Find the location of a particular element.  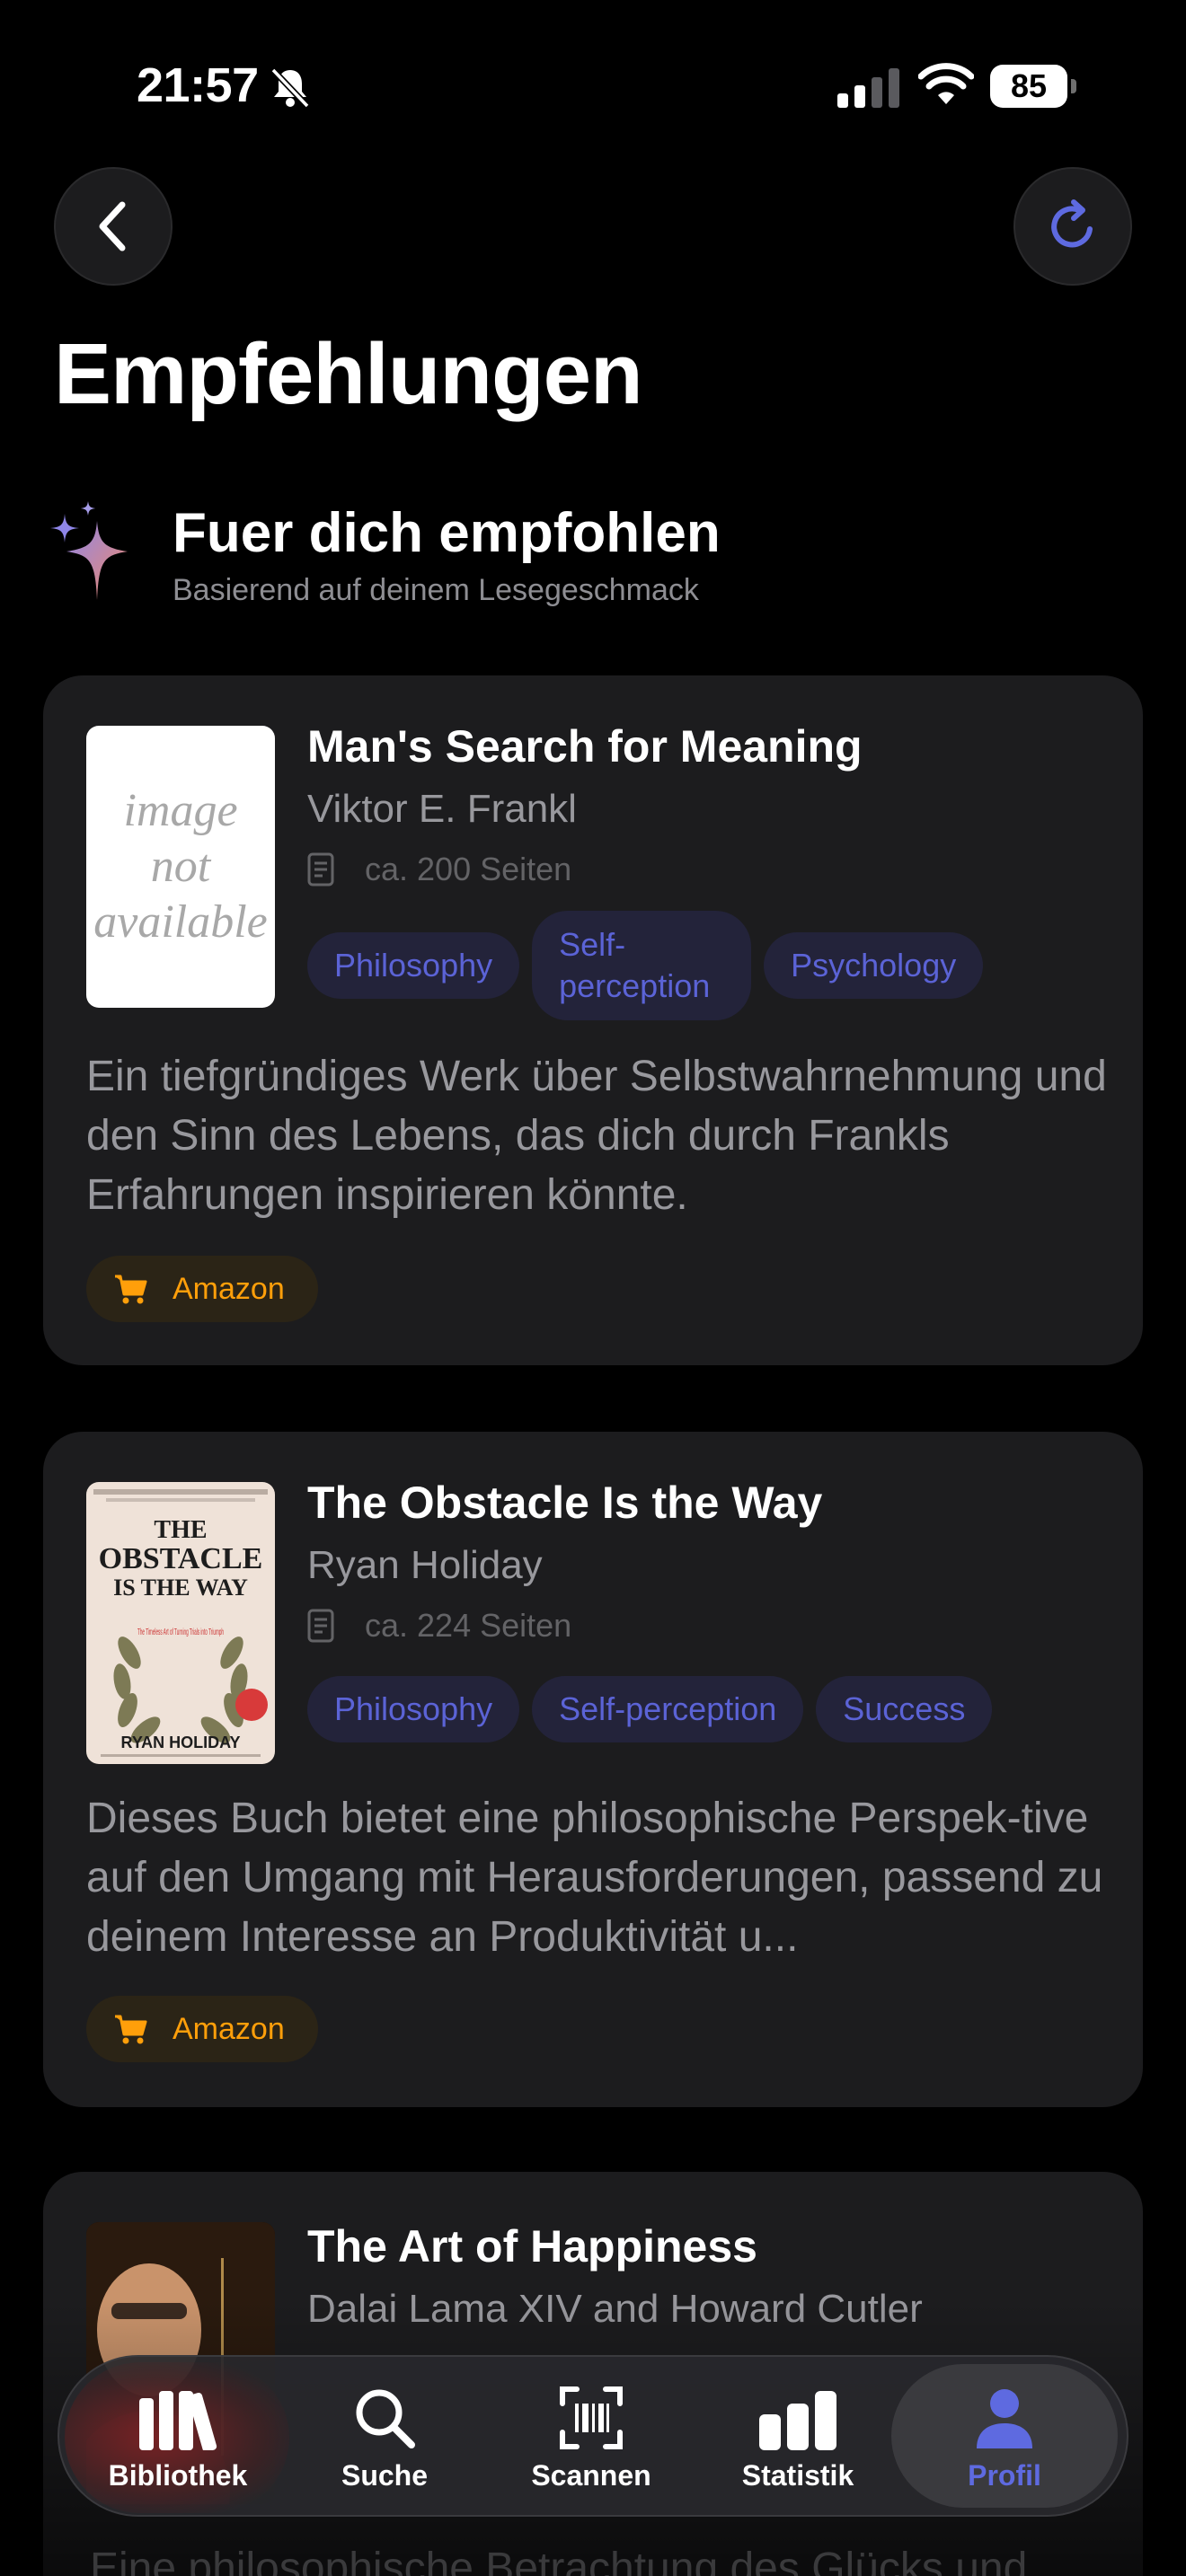

chevron-left-icon is located at coordinates (112, 226).